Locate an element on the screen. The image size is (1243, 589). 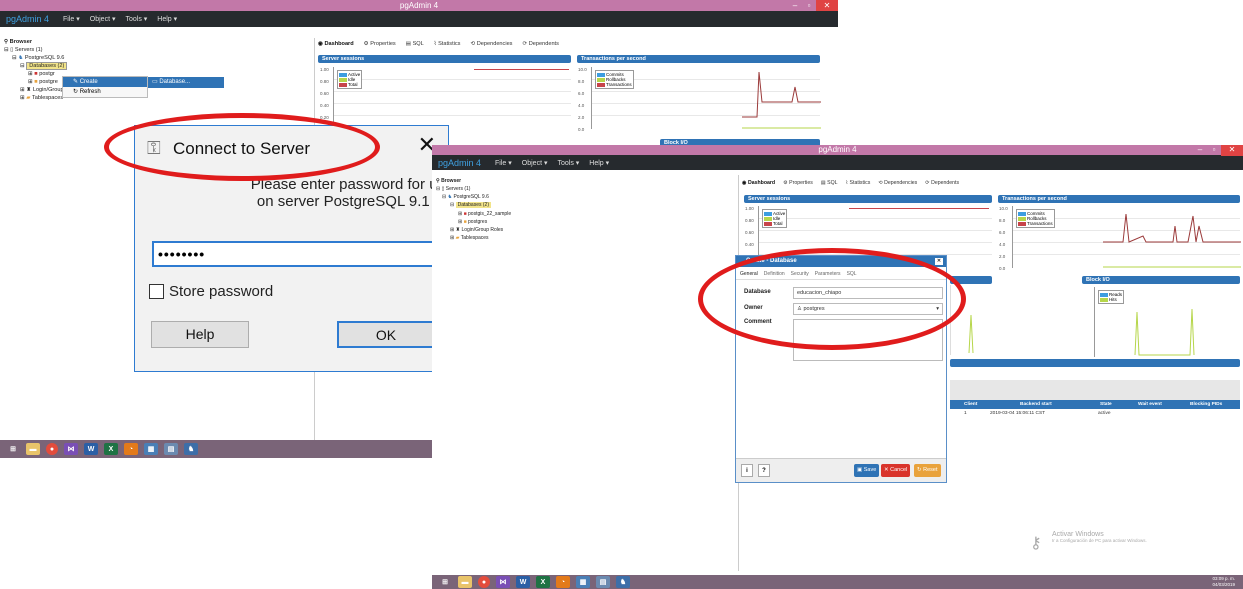
folder-icon: ▰ is located at coordinates (28, 98).